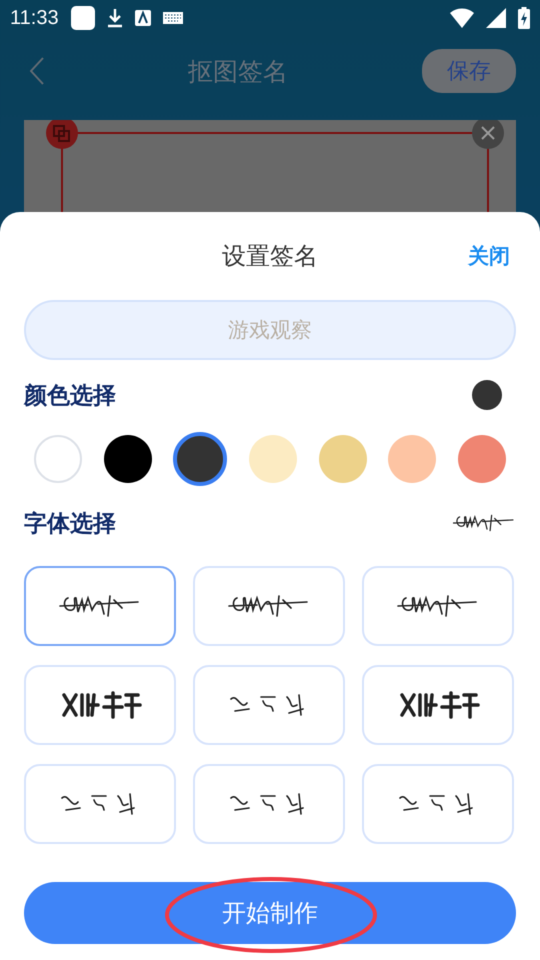 This screenshot has height=960, width=540. I want to click on app-icon, so click(82, 18).